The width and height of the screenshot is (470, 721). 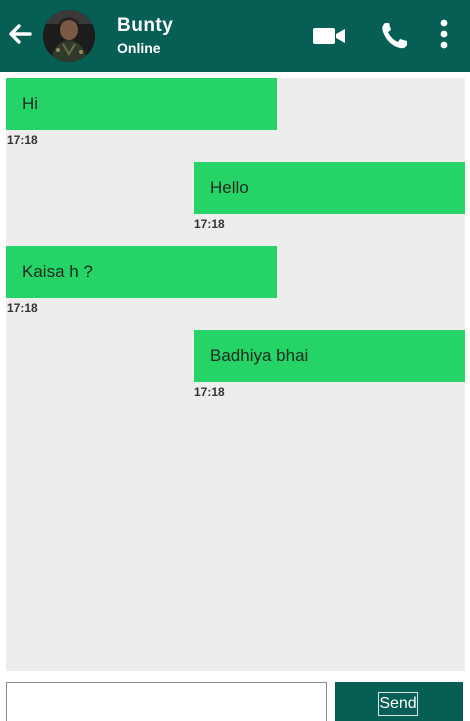 What do you see at coordinates (329, 356) in the screenshot?
I see `message-bubble-outgoing: Badhiya bhai` at bounding box center [329, 356].